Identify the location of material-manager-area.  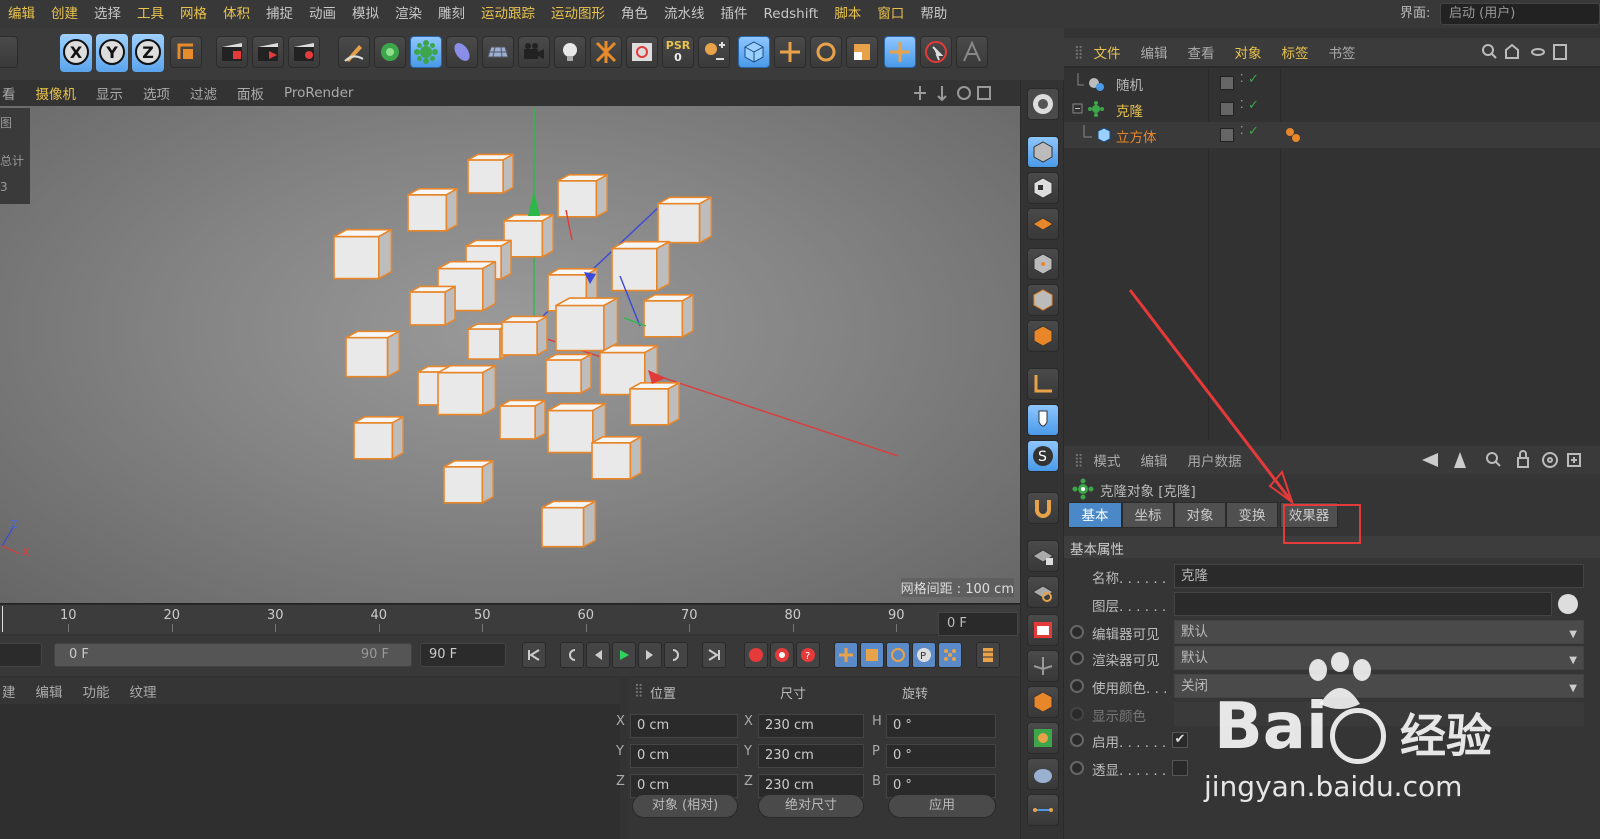
(310, 771).